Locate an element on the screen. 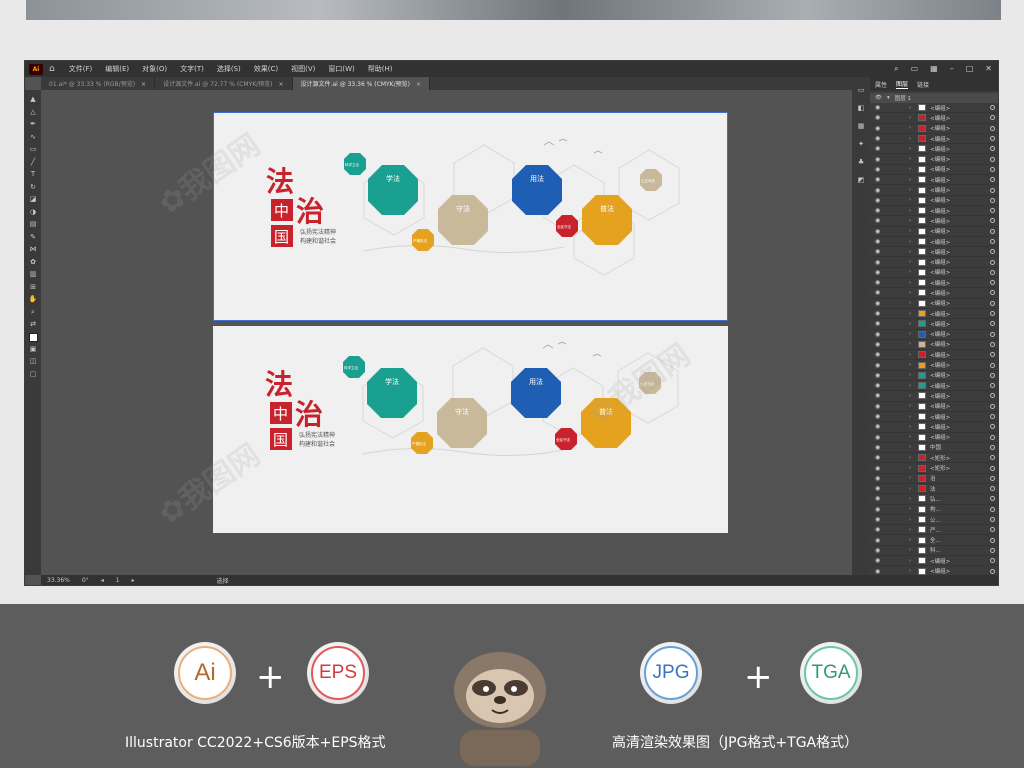 Image resolution: width=1024 pixels, height=768 pixels. hand-tool-icon: ✋ is located at coordinates (33, 300).